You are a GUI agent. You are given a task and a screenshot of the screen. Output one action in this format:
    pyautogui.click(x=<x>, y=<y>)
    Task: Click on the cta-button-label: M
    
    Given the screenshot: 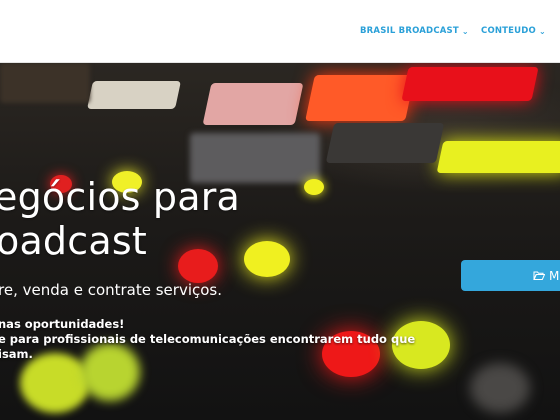 What is the action you would take?
    pyautogui.click(x=554, y=275)
    